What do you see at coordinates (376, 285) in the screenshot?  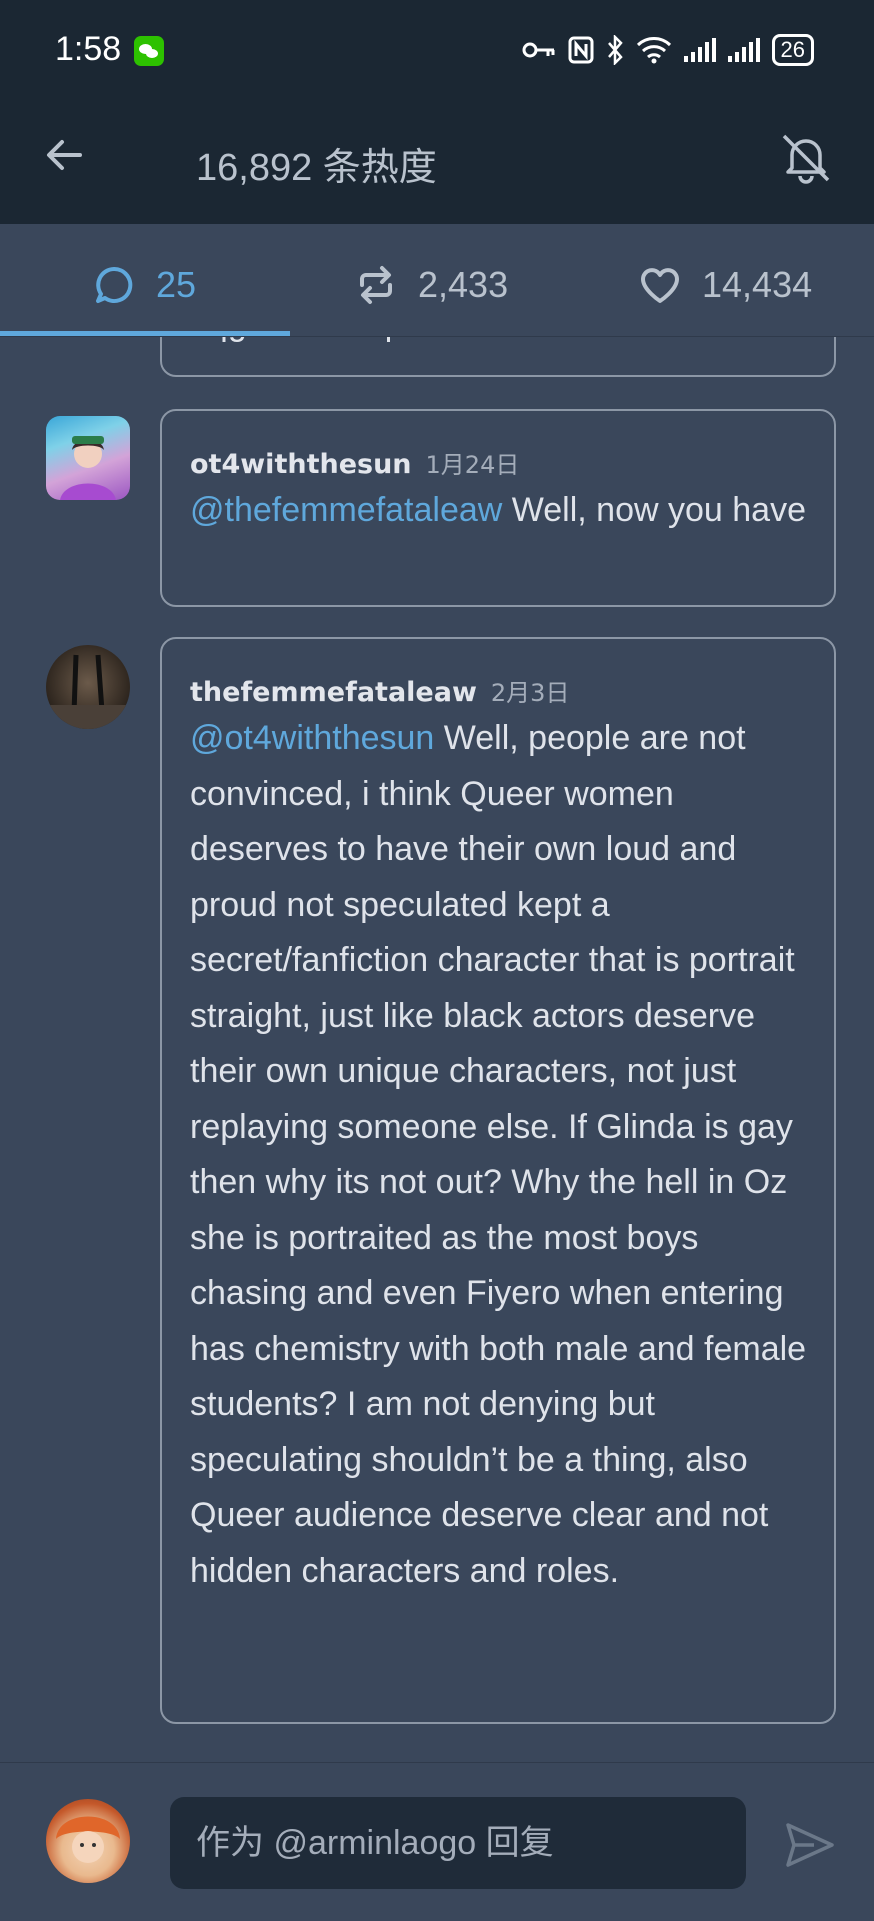 I see `reblog-icon` at bounding box center [376, 285].